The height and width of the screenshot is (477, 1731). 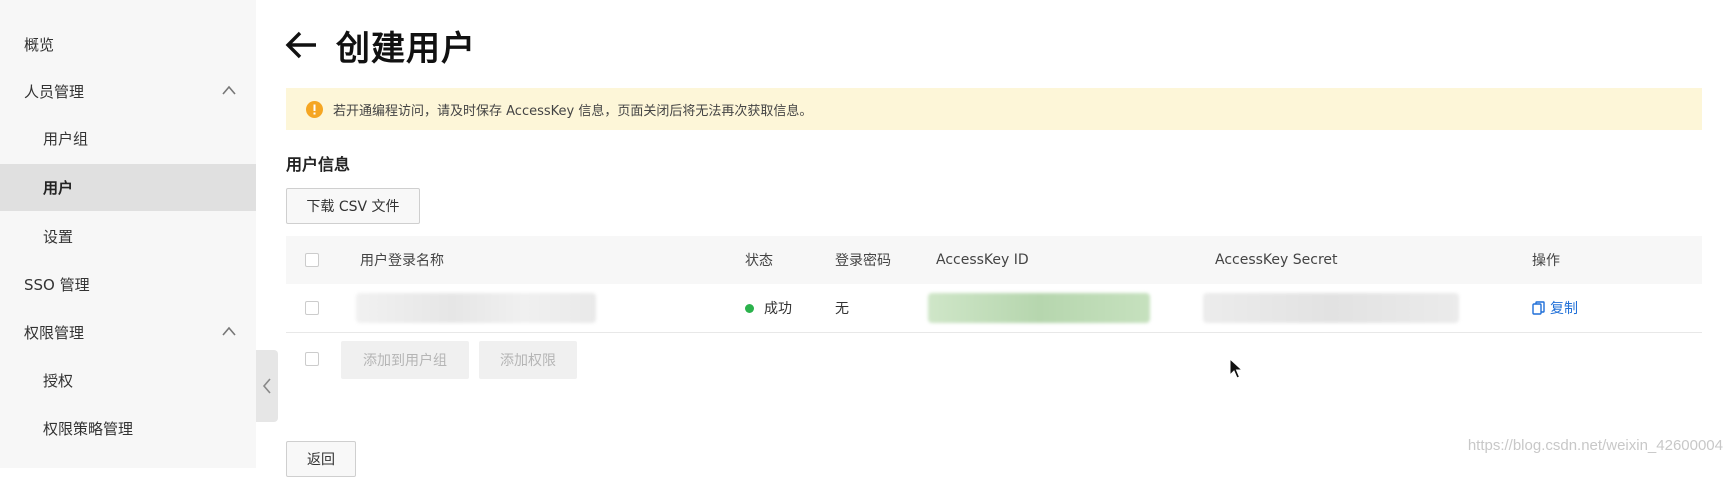 What do you see at coordinates (1039, 308) in the screenshot?
I see `redacted-accesskey-id` at bounding box center [1039, 308].